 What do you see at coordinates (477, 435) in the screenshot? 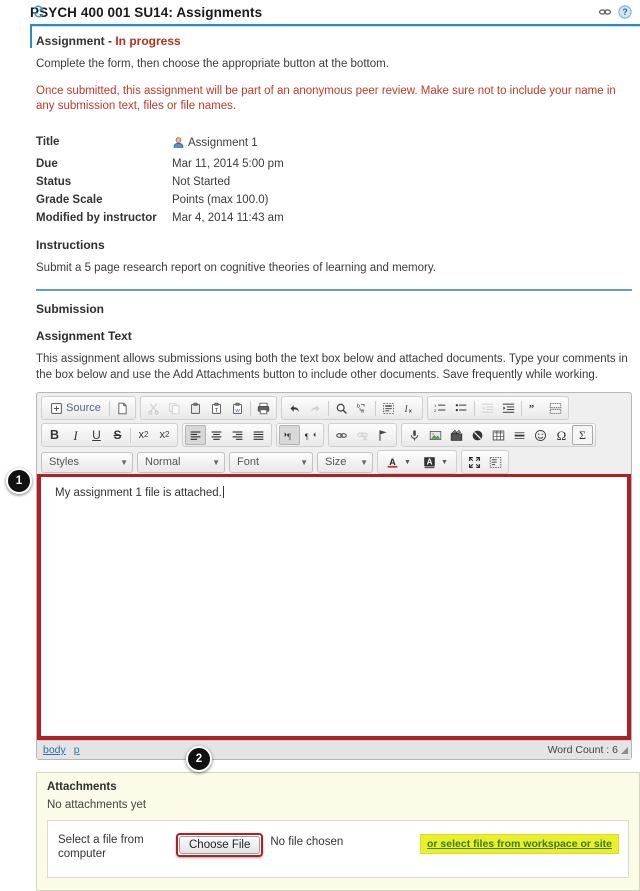
I see `insert-flash-button` at bounding box center [477, 435].